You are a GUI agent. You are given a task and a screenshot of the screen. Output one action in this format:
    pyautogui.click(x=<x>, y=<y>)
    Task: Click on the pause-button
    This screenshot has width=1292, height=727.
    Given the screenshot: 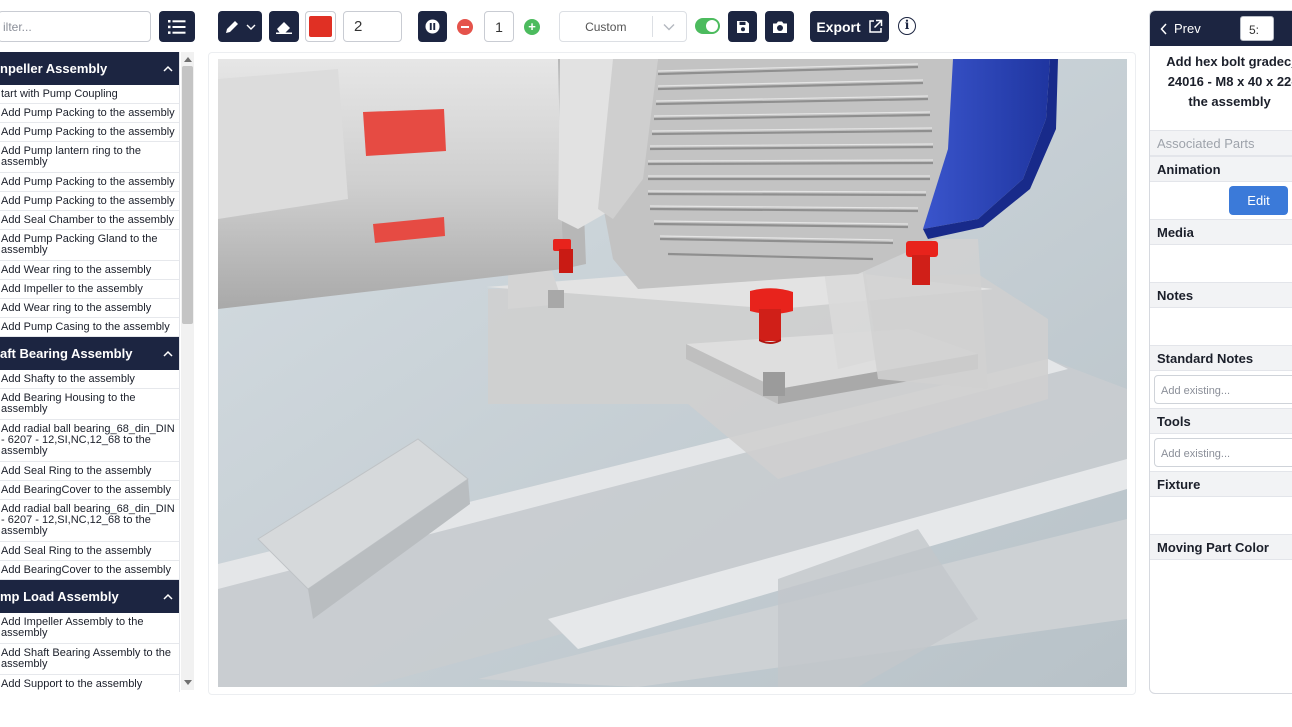 What is the action you would take?
    pyautogui.click(x=432, y=26)
    